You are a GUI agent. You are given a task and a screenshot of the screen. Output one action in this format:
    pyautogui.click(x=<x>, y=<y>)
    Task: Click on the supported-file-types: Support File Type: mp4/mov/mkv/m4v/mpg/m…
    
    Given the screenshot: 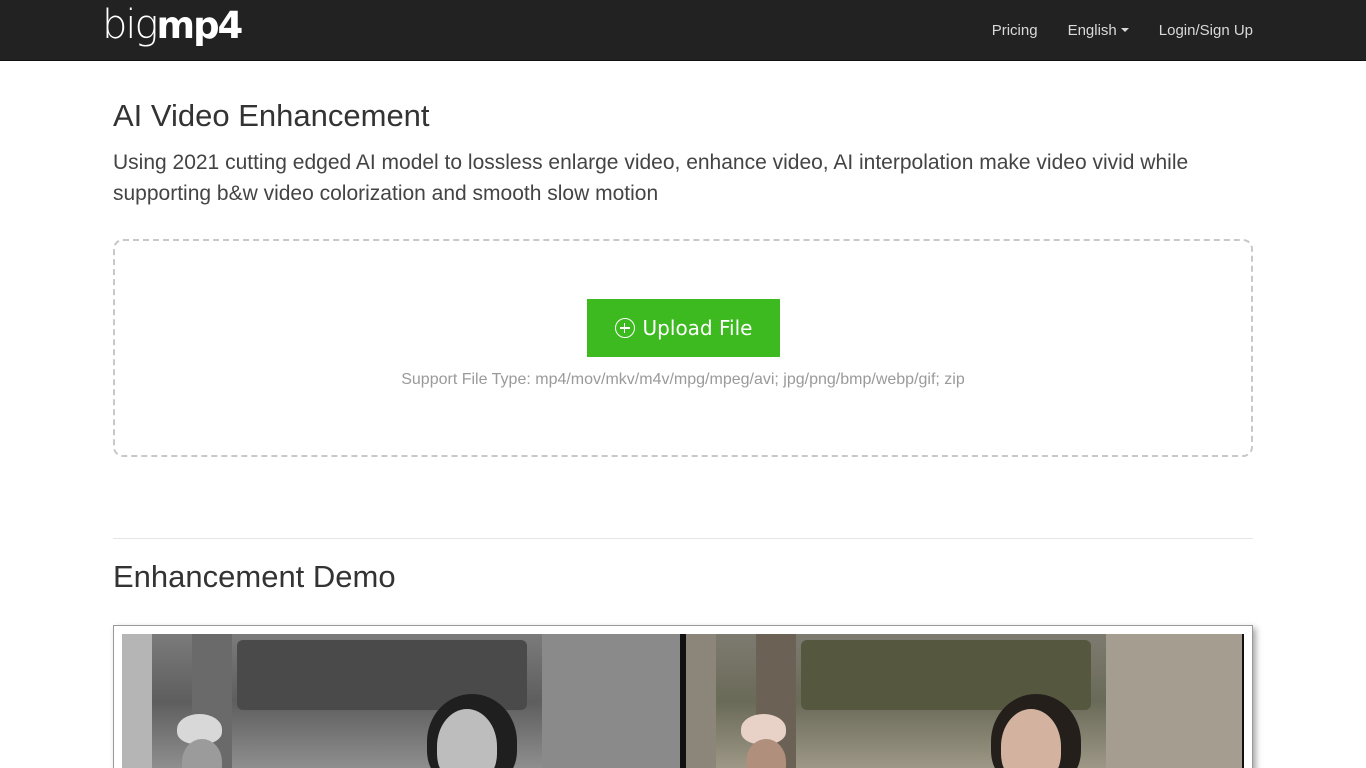 What is the action you would take?
    pyautogui.click(x=683, y=379)
    